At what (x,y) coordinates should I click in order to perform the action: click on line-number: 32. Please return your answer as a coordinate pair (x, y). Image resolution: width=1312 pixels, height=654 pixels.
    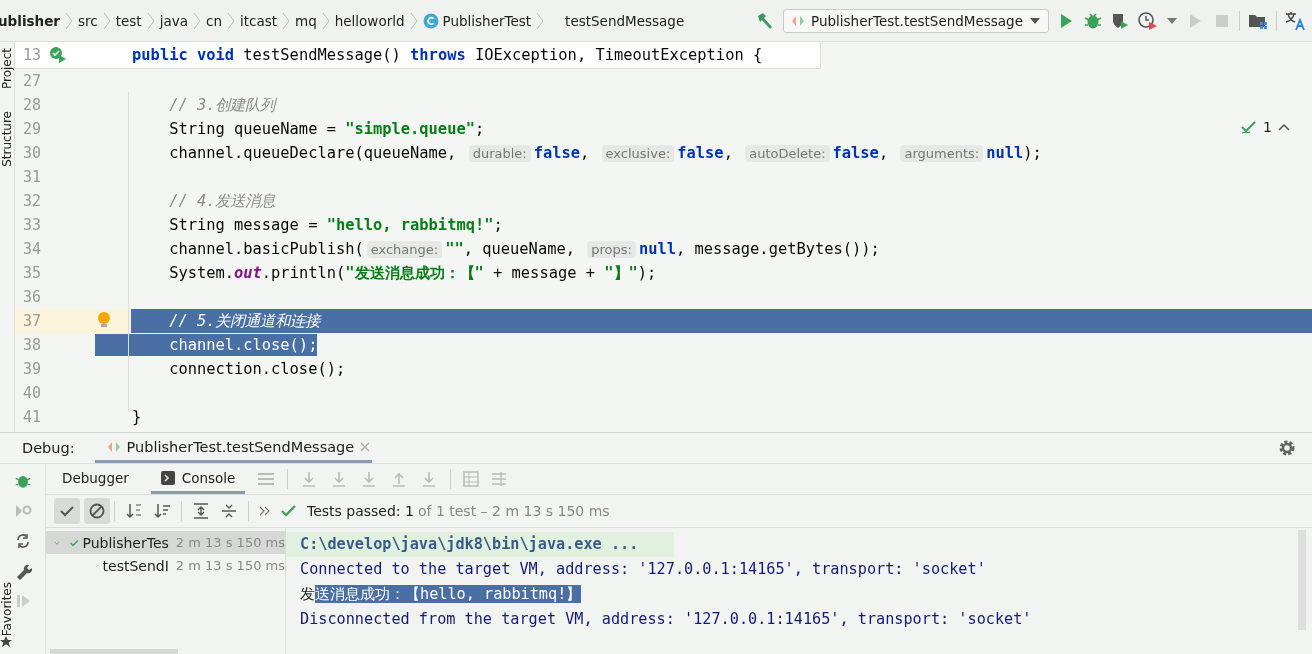
    Looking at the image, I should click on (31, 201).